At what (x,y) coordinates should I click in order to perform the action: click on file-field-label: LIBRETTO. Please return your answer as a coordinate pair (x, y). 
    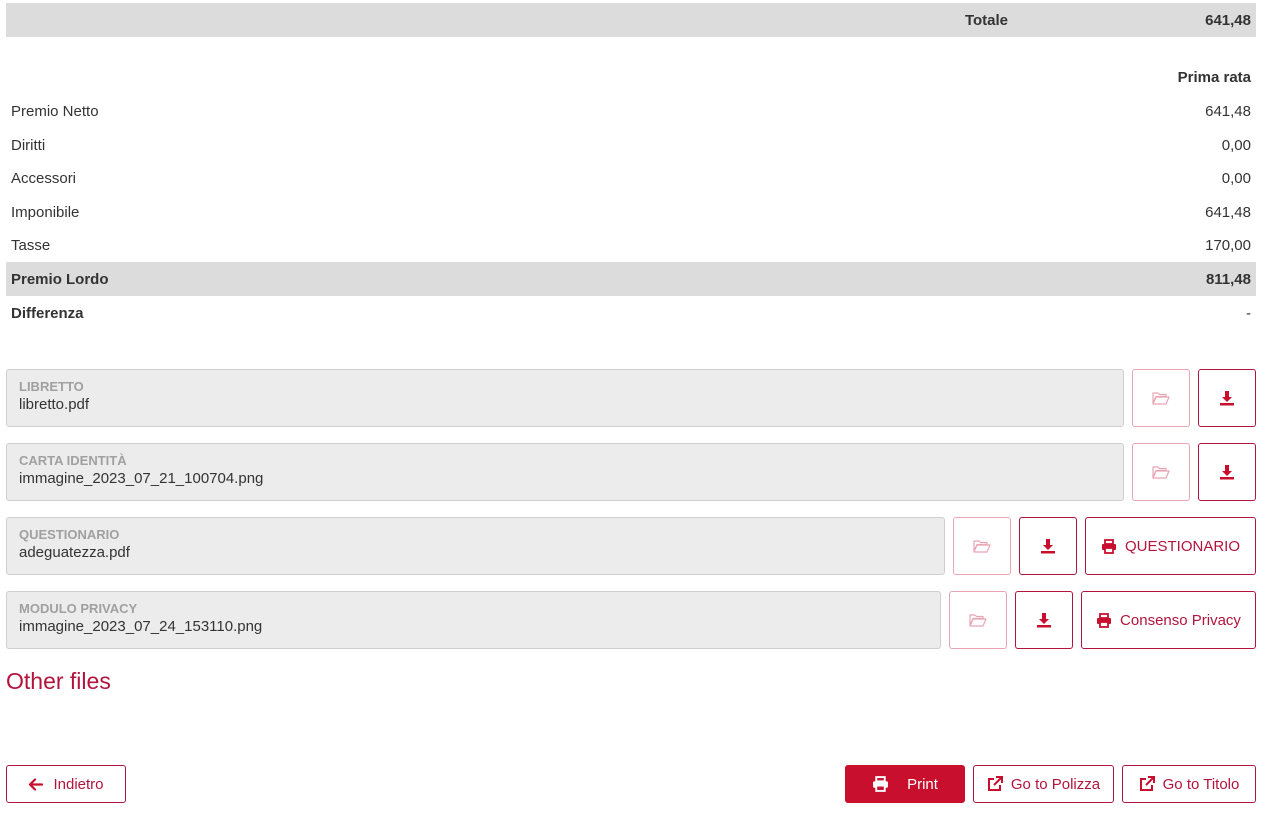
    Looking at the image, I should click on (51, 386).